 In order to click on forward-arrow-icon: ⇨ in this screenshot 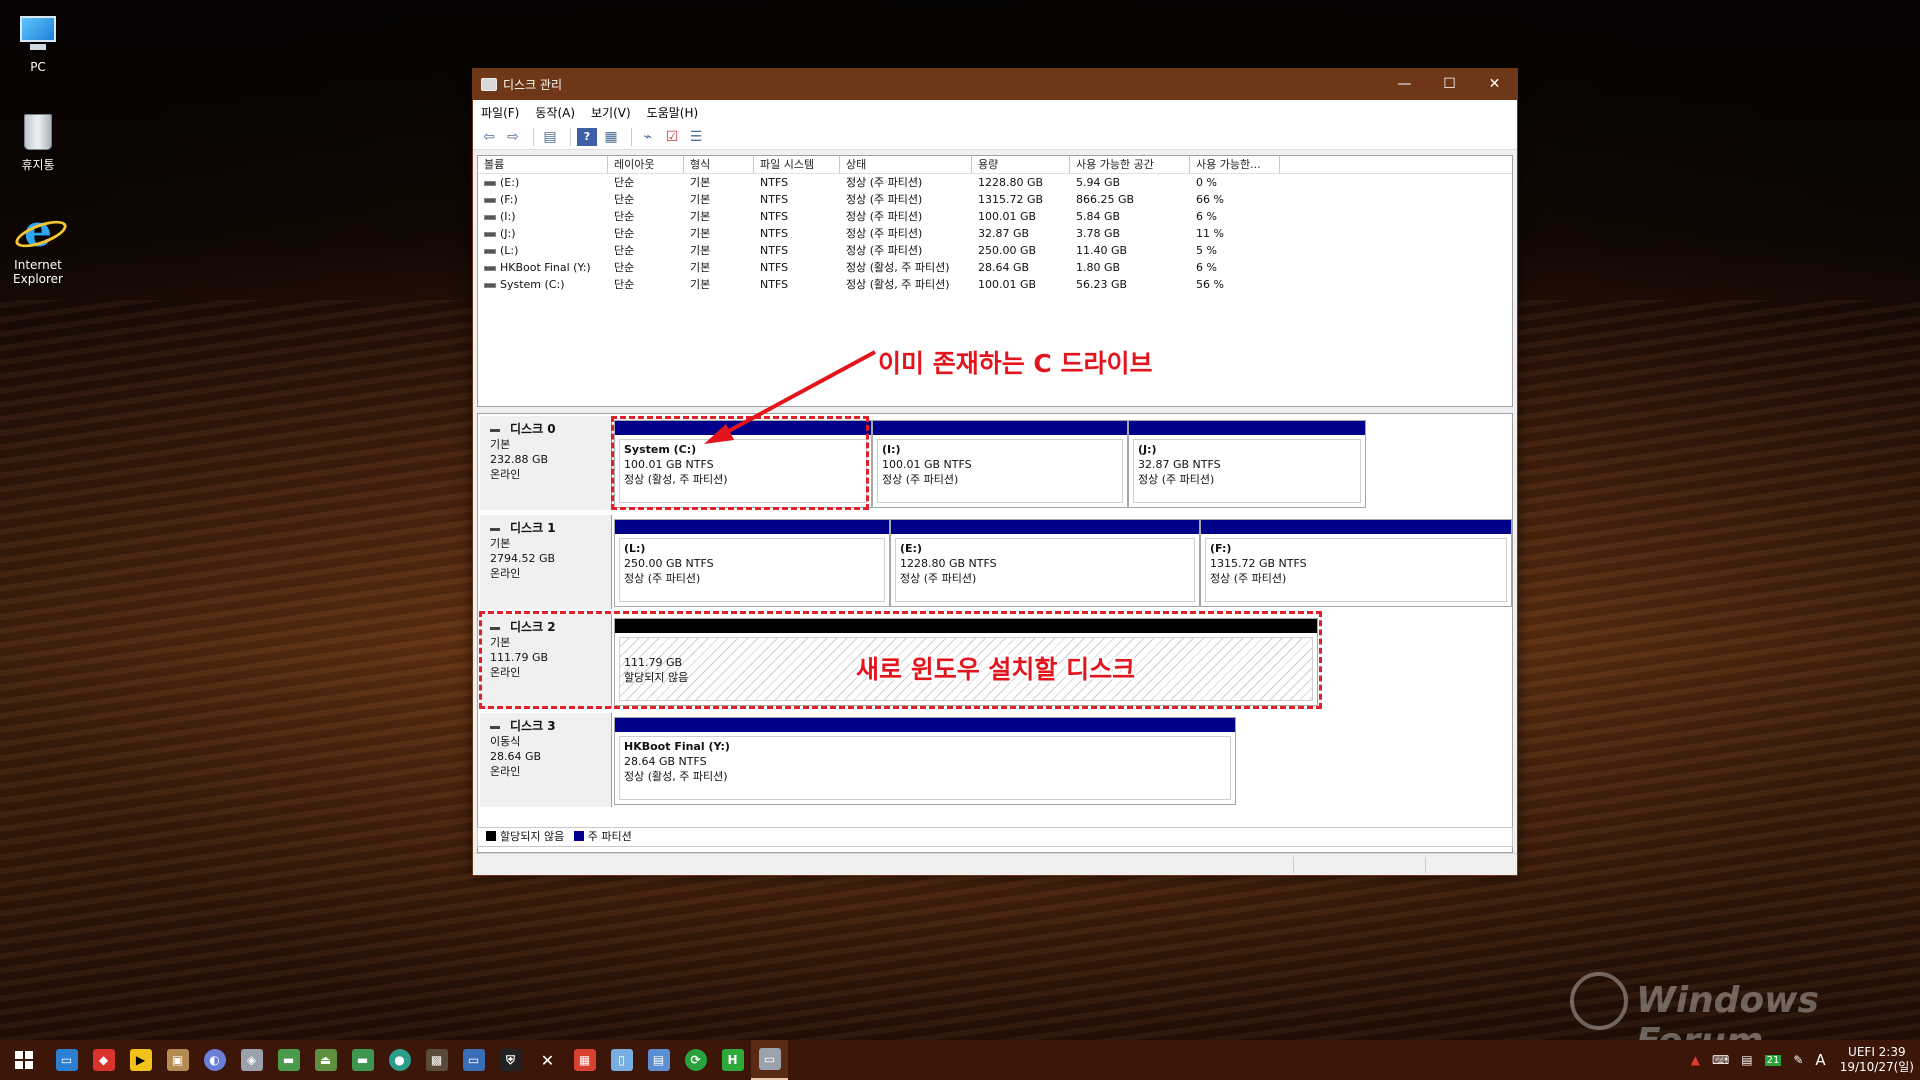, I will do `click(513, 137)`.